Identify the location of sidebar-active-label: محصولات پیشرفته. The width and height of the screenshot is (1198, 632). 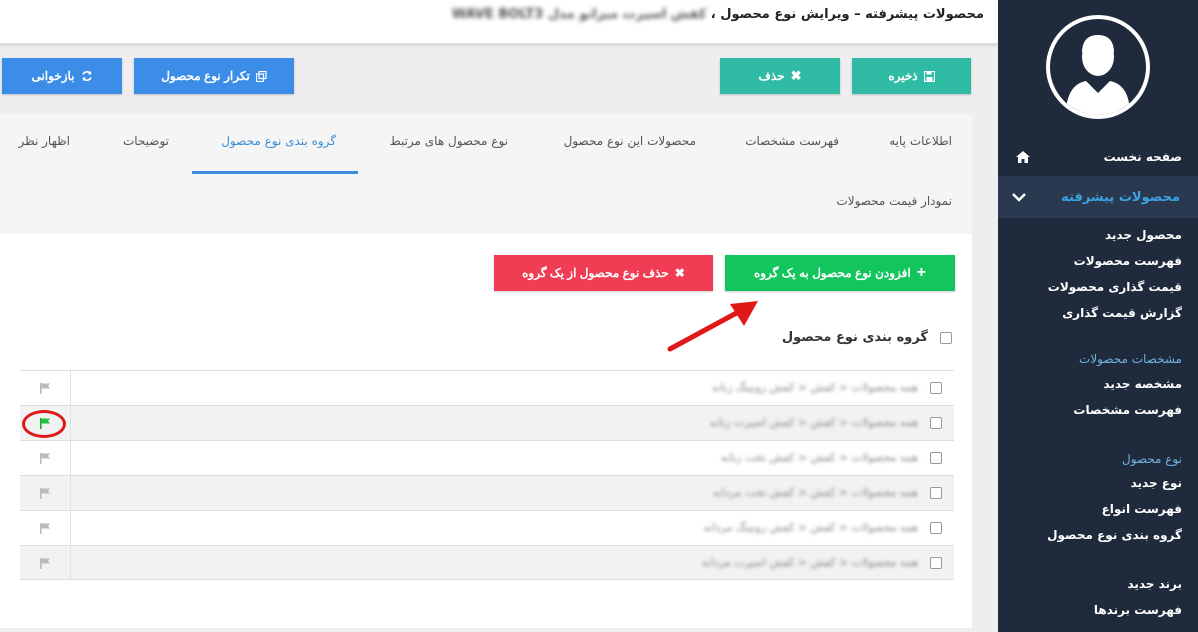
(1120, 197).